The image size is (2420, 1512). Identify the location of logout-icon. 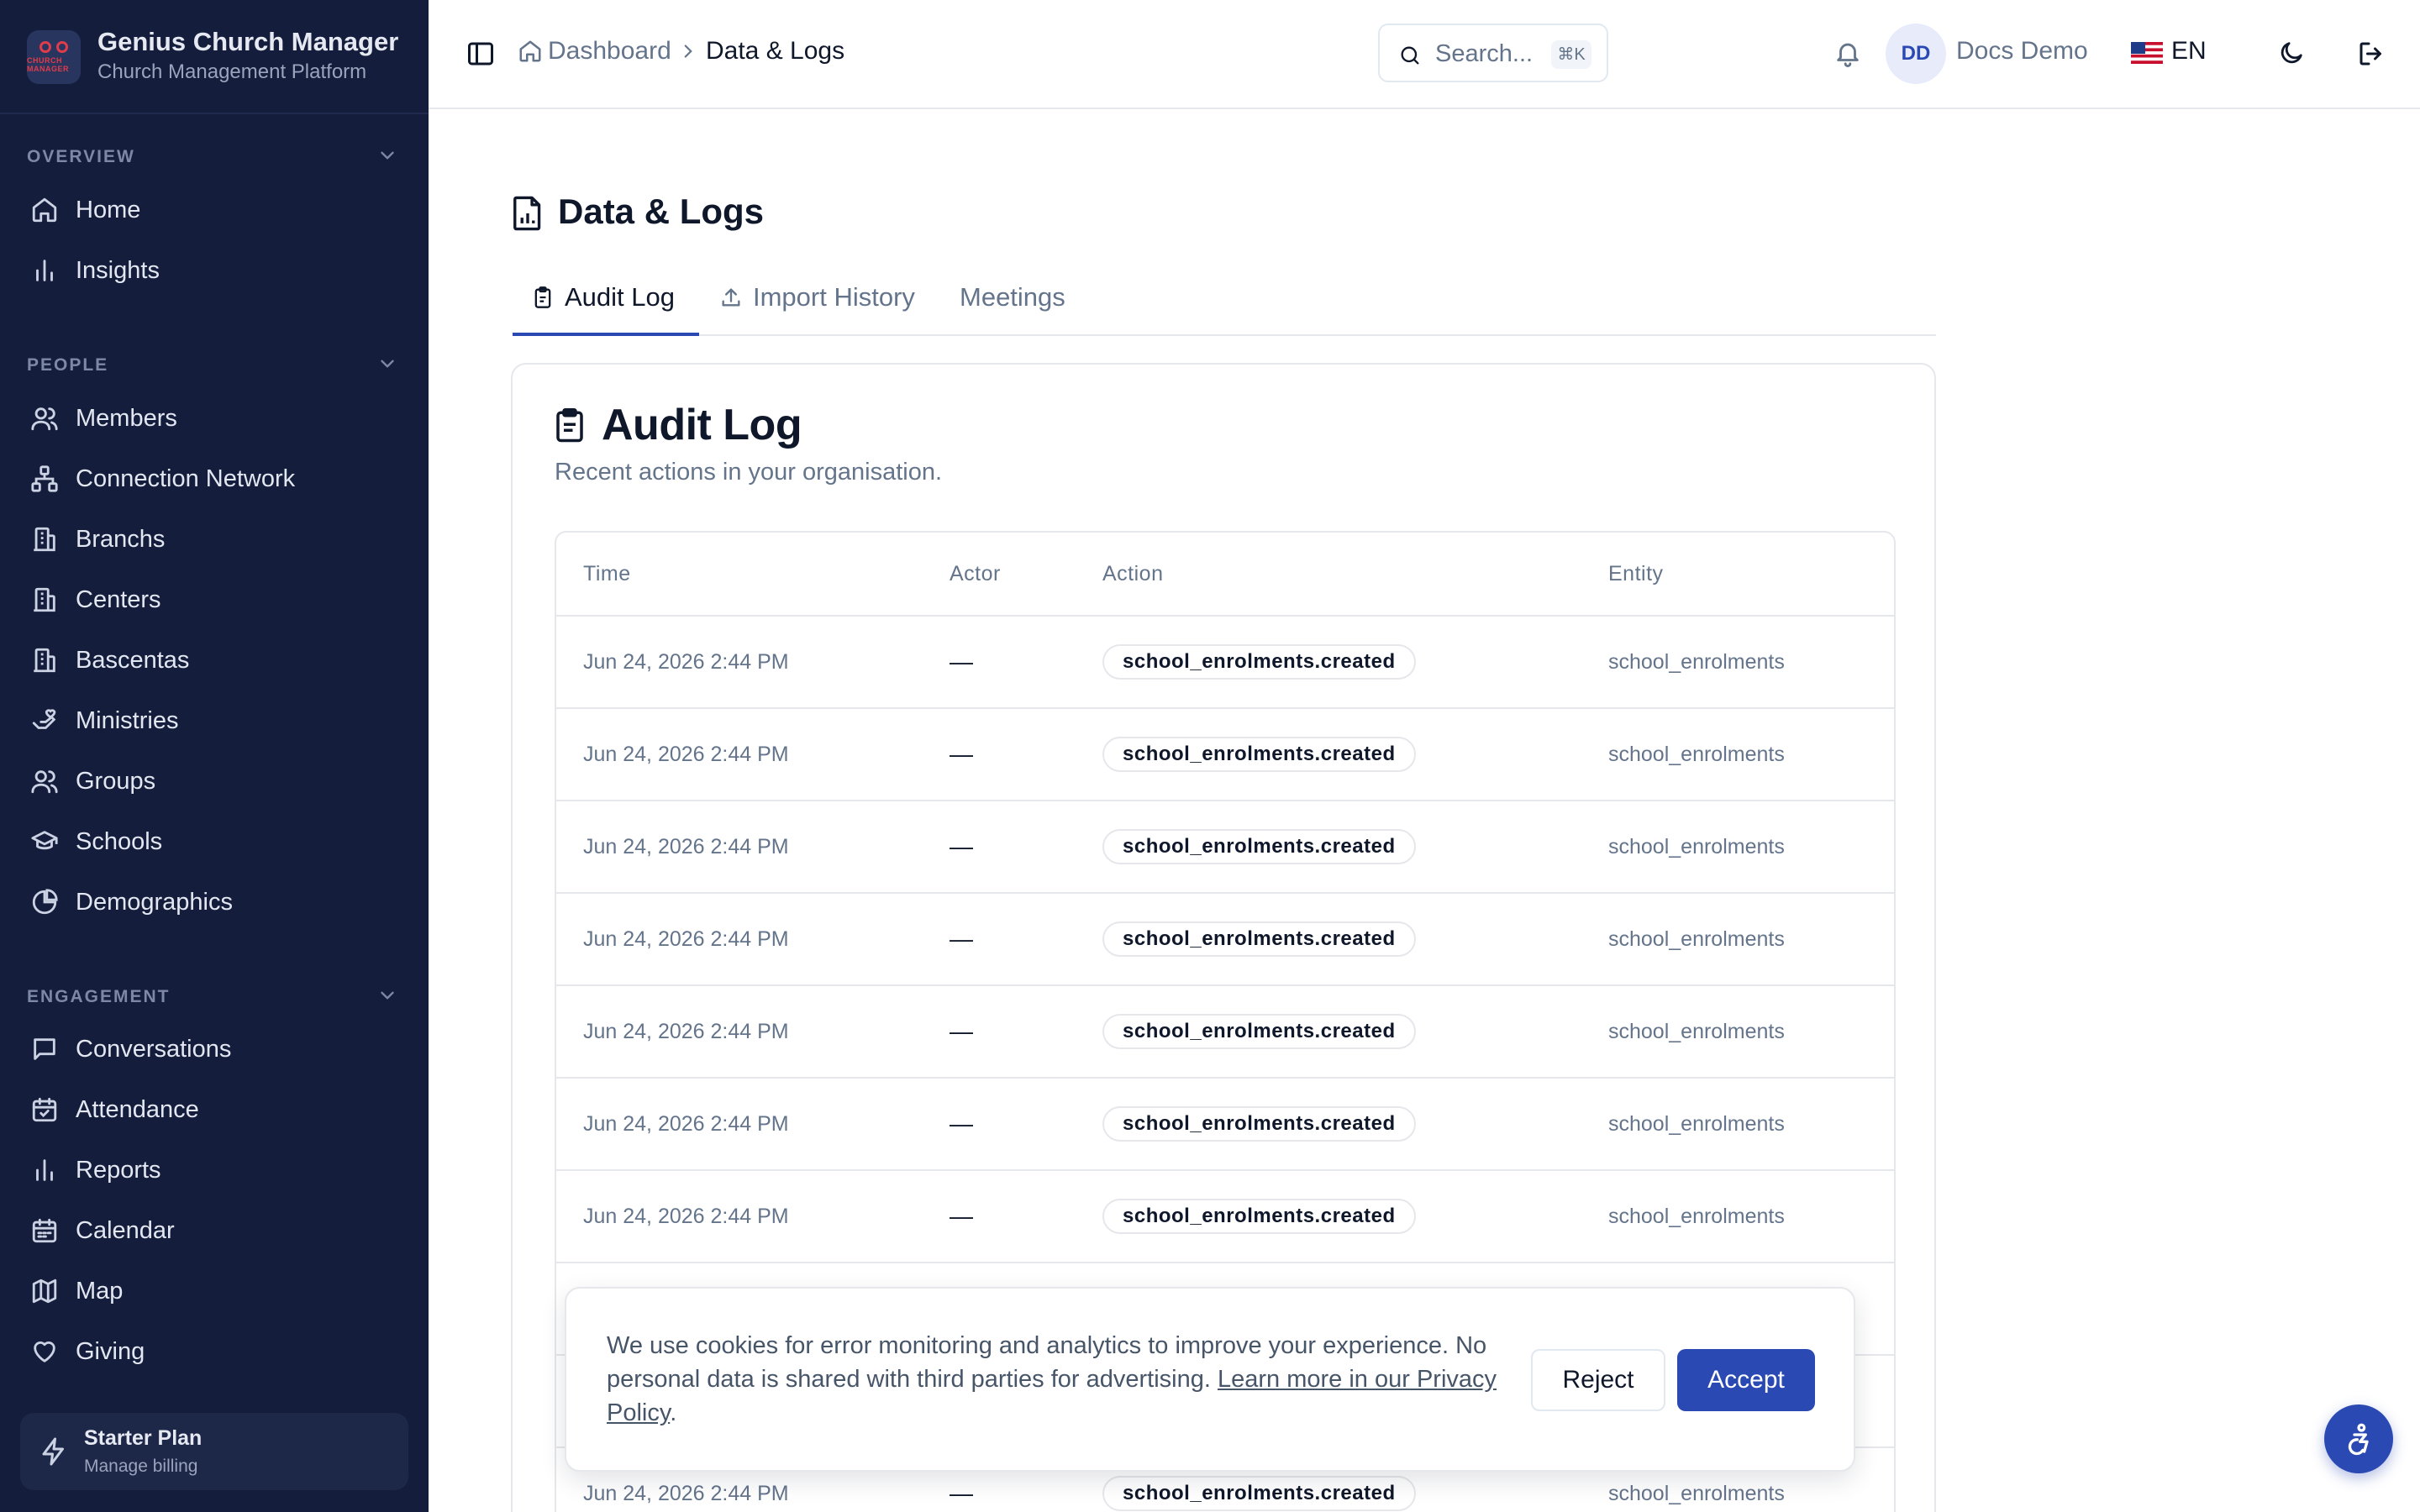
(2371, 54).